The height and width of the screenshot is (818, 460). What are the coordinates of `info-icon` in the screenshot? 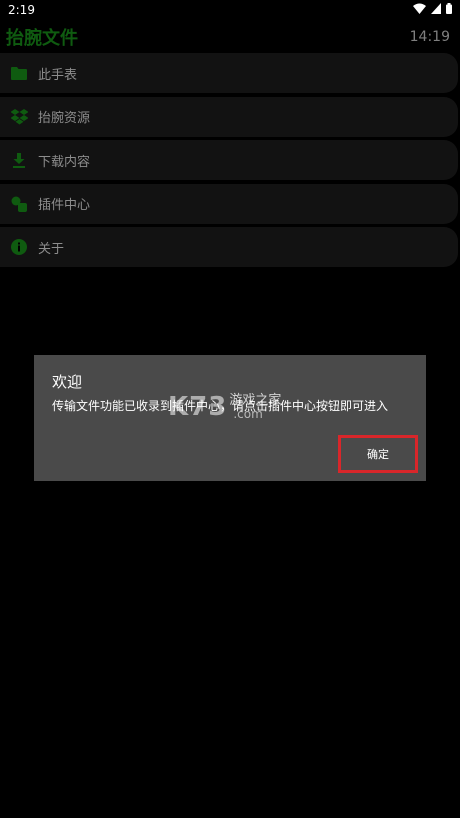 It's located at (19, 247).